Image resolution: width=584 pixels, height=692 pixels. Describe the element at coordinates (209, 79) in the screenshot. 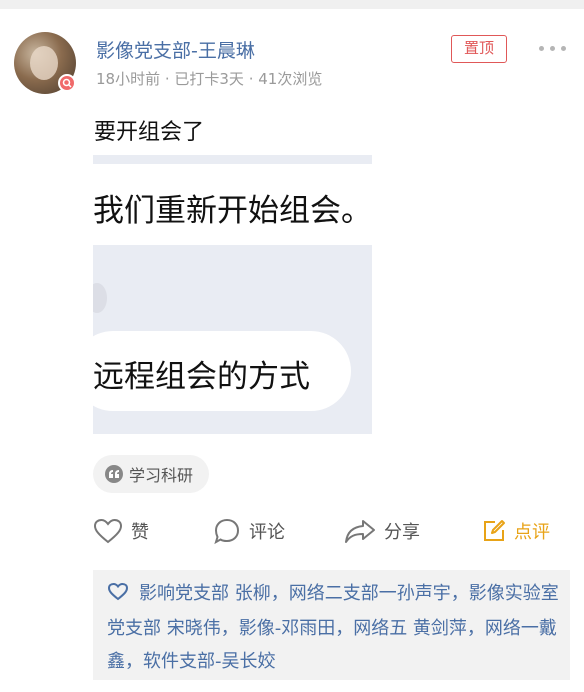

I see `post-meta: 18小时前 · 已打卡3天 · 41次浏览` at that location.